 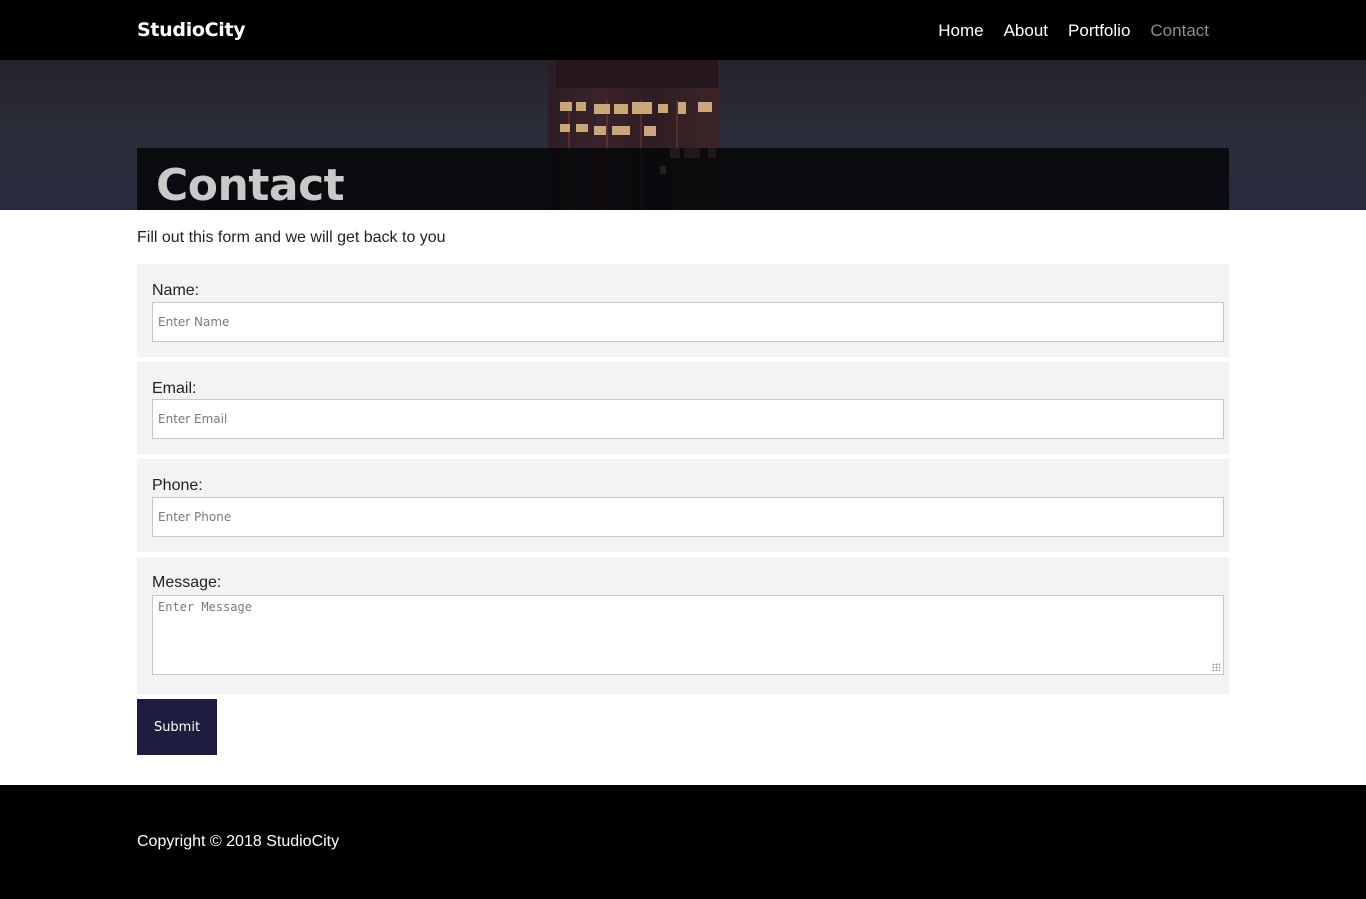 I want to click on nav-link-contact: Contact, so click(x=1179, y=31).